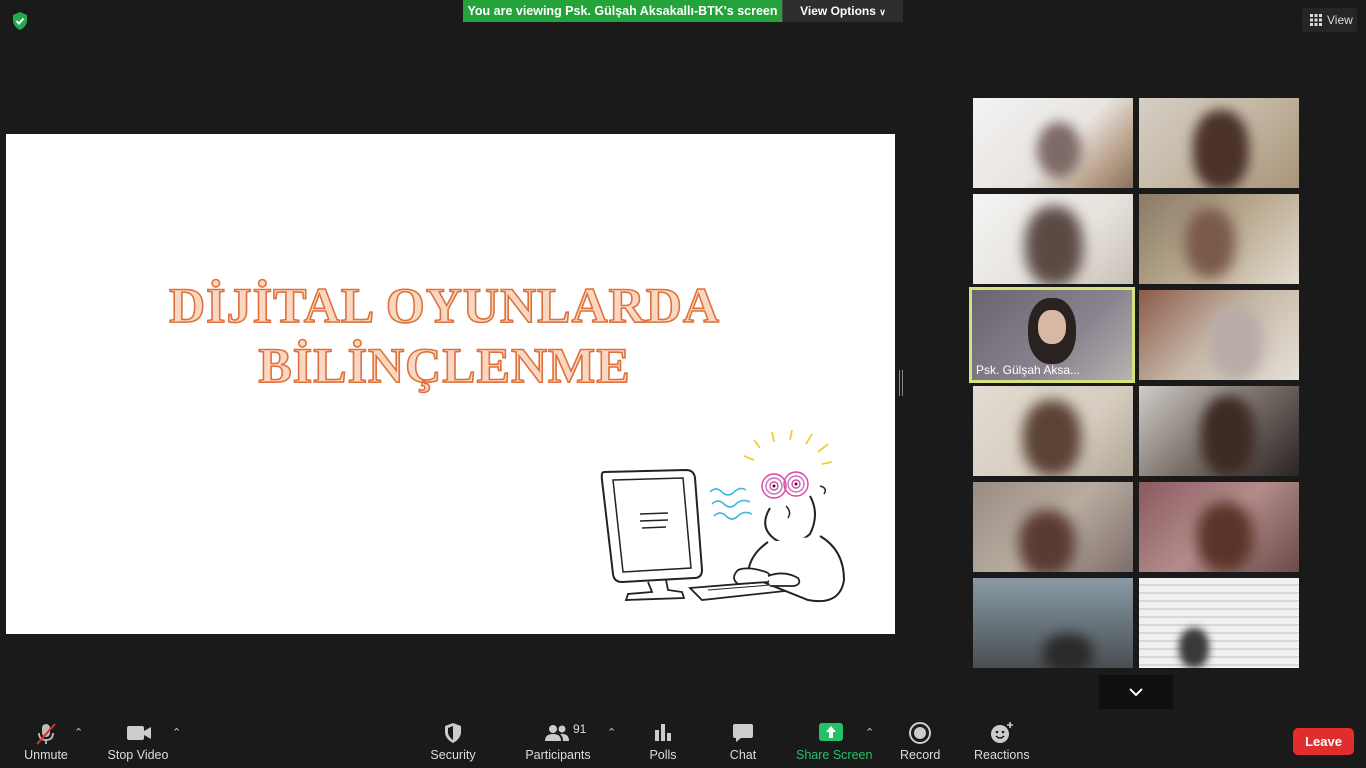  What do you see at coordinates (46, 755) in the screenshot?
I see `unmute-label: Unmute` at bounding box center [46, 755].